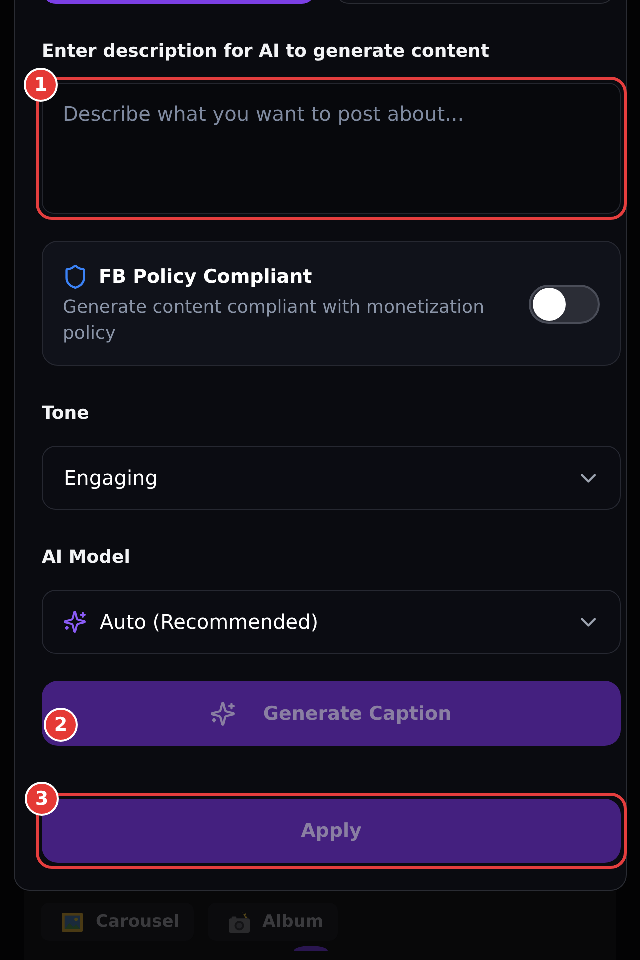 This screenshot has height=960, width=640. I want to click on picture-frame-icon, so click(72, 922).